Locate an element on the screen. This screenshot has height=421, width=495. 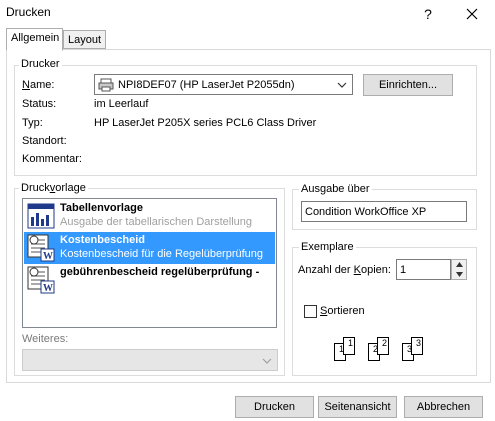
help-button: ? is located at coordinates (428, 13).